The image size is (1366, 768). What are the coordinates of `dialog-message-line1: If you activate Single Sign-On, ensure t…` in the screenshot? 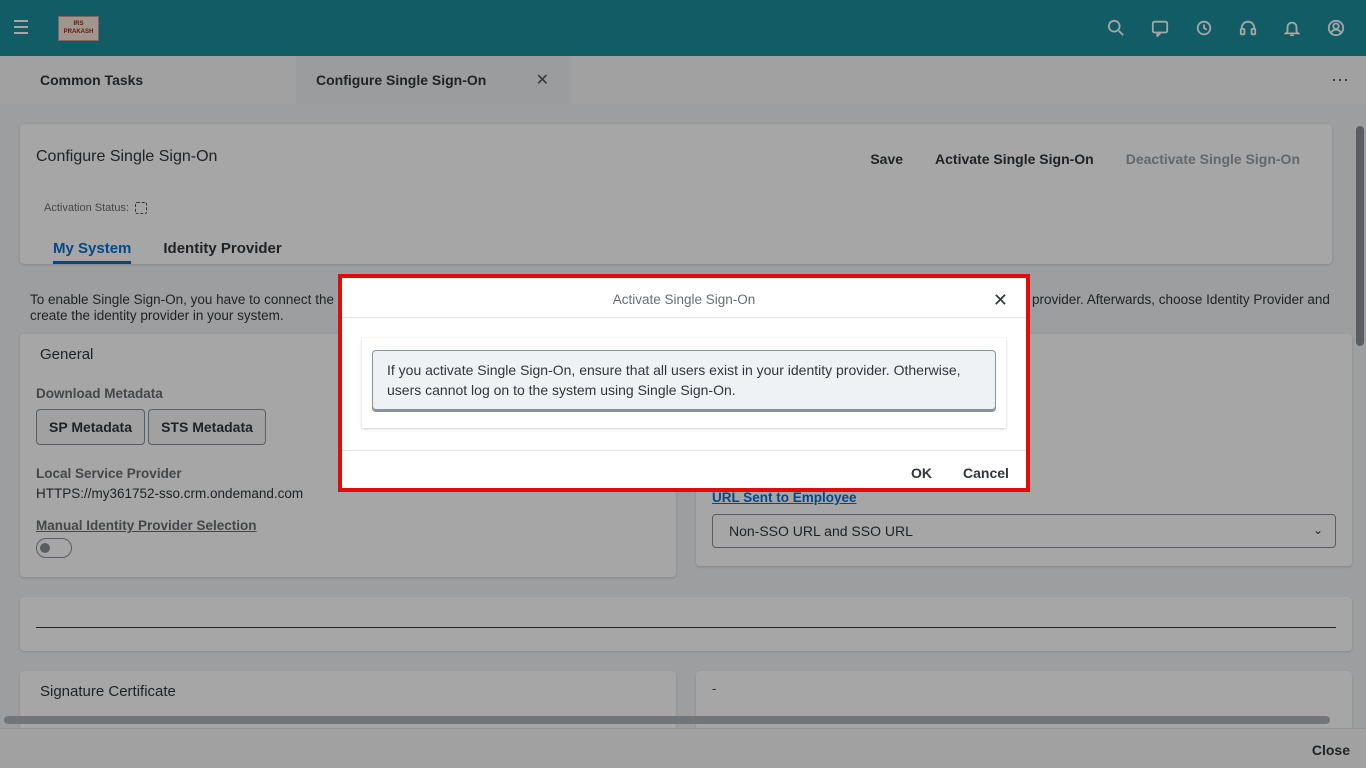 It's located at (674, 370).